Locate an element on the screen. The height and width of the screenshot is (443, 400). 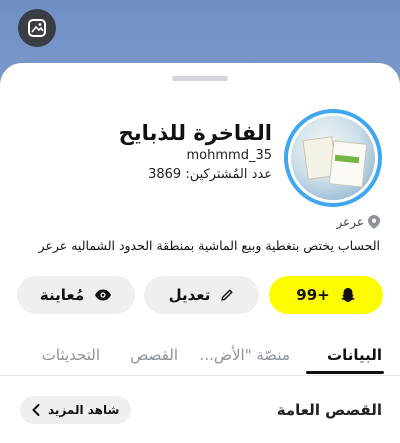
preview-profile-button: مُعاينة is located at coordinates (76, 295).